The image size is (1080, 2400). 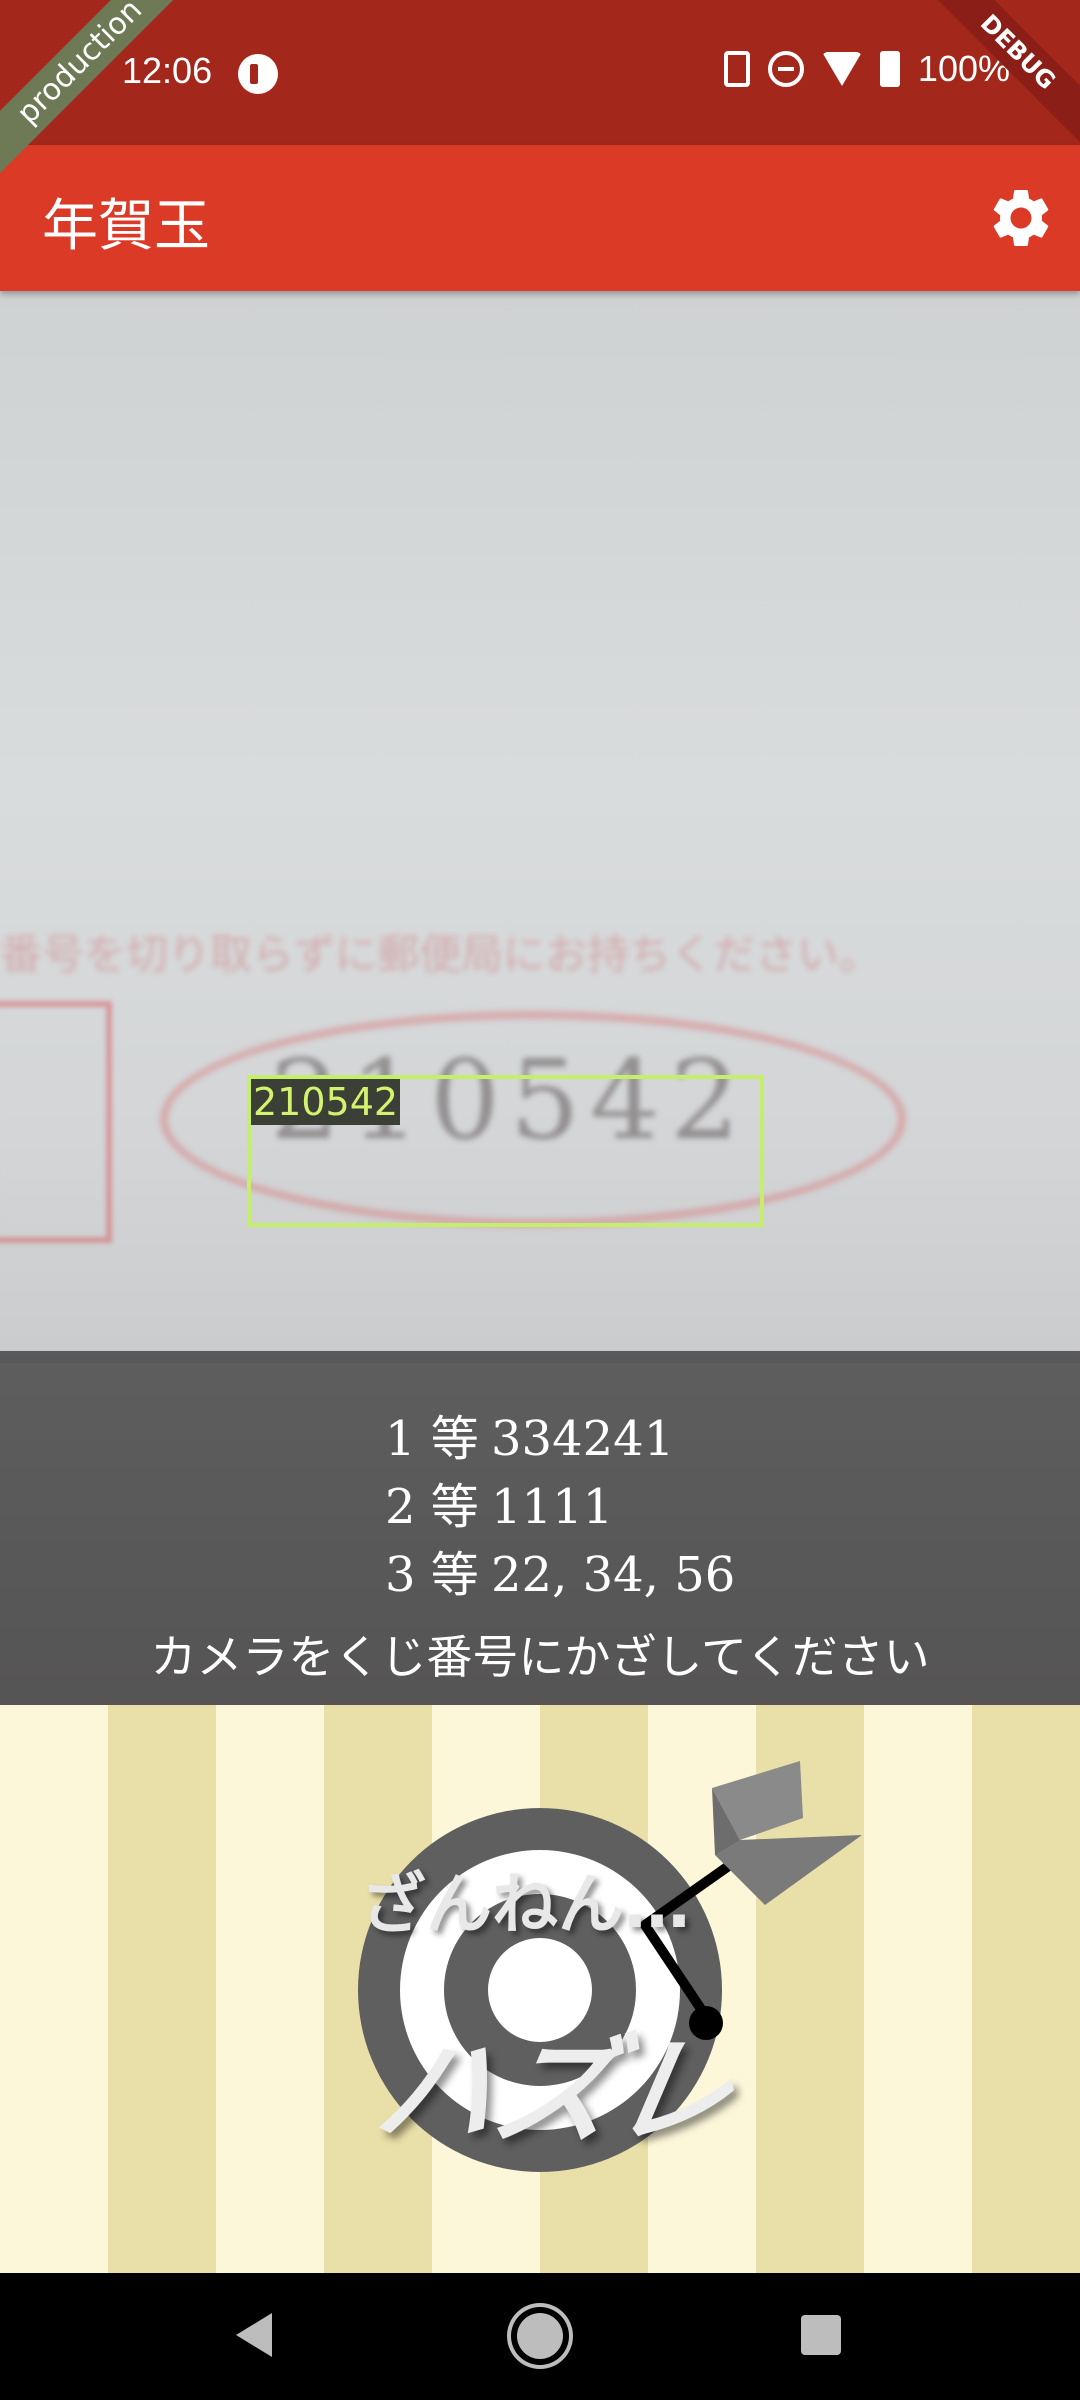 I want to click on prize-numbers: 22, 34, 56, so click(x=613, y=1575).